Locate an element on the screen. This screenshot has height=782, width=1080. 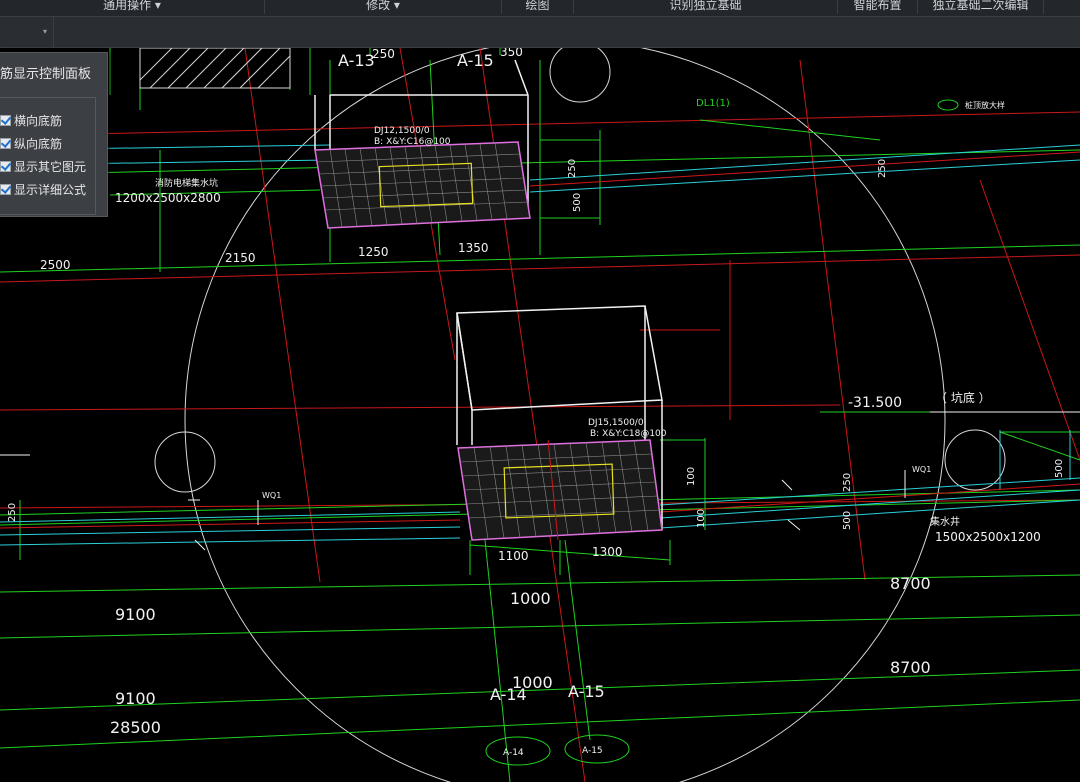
dim-8700-a: 8700 is located at coordinates (910, 583).